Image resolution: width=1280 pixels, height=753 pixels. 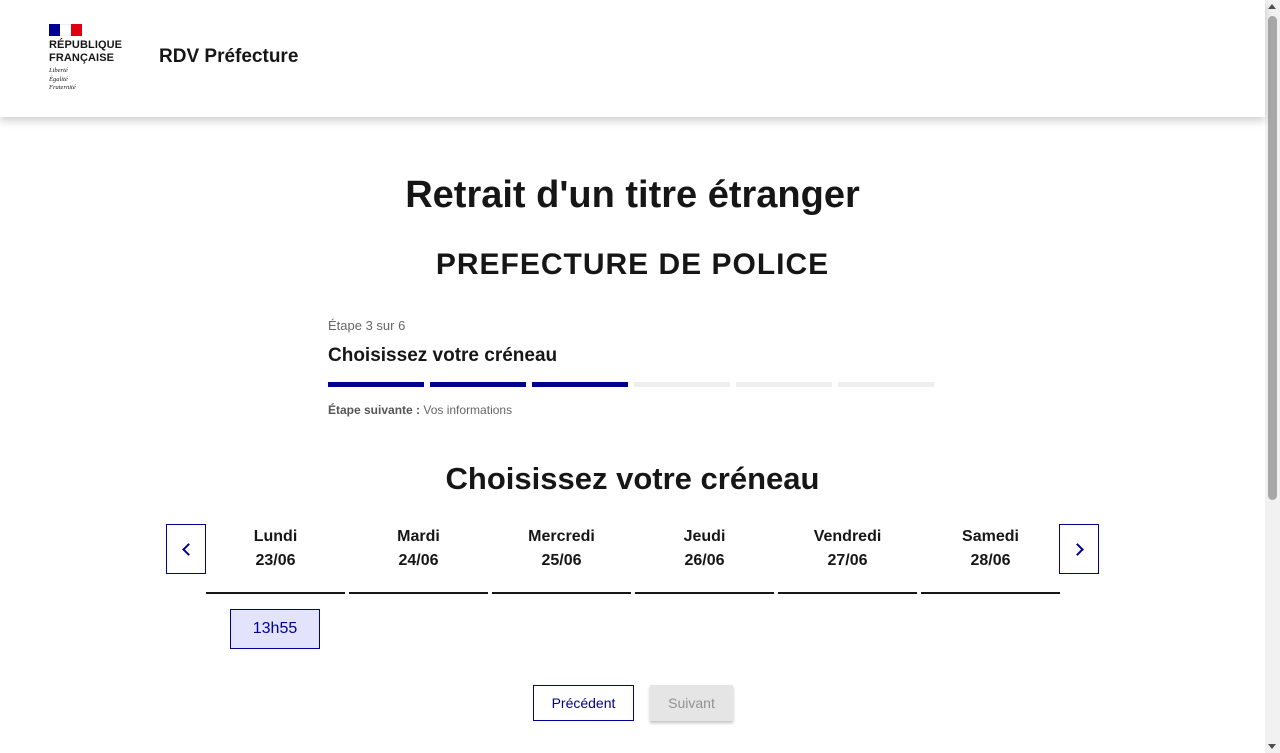 I want to click on section-title: Choisissez votre créneau, so click(x=632, y=478).